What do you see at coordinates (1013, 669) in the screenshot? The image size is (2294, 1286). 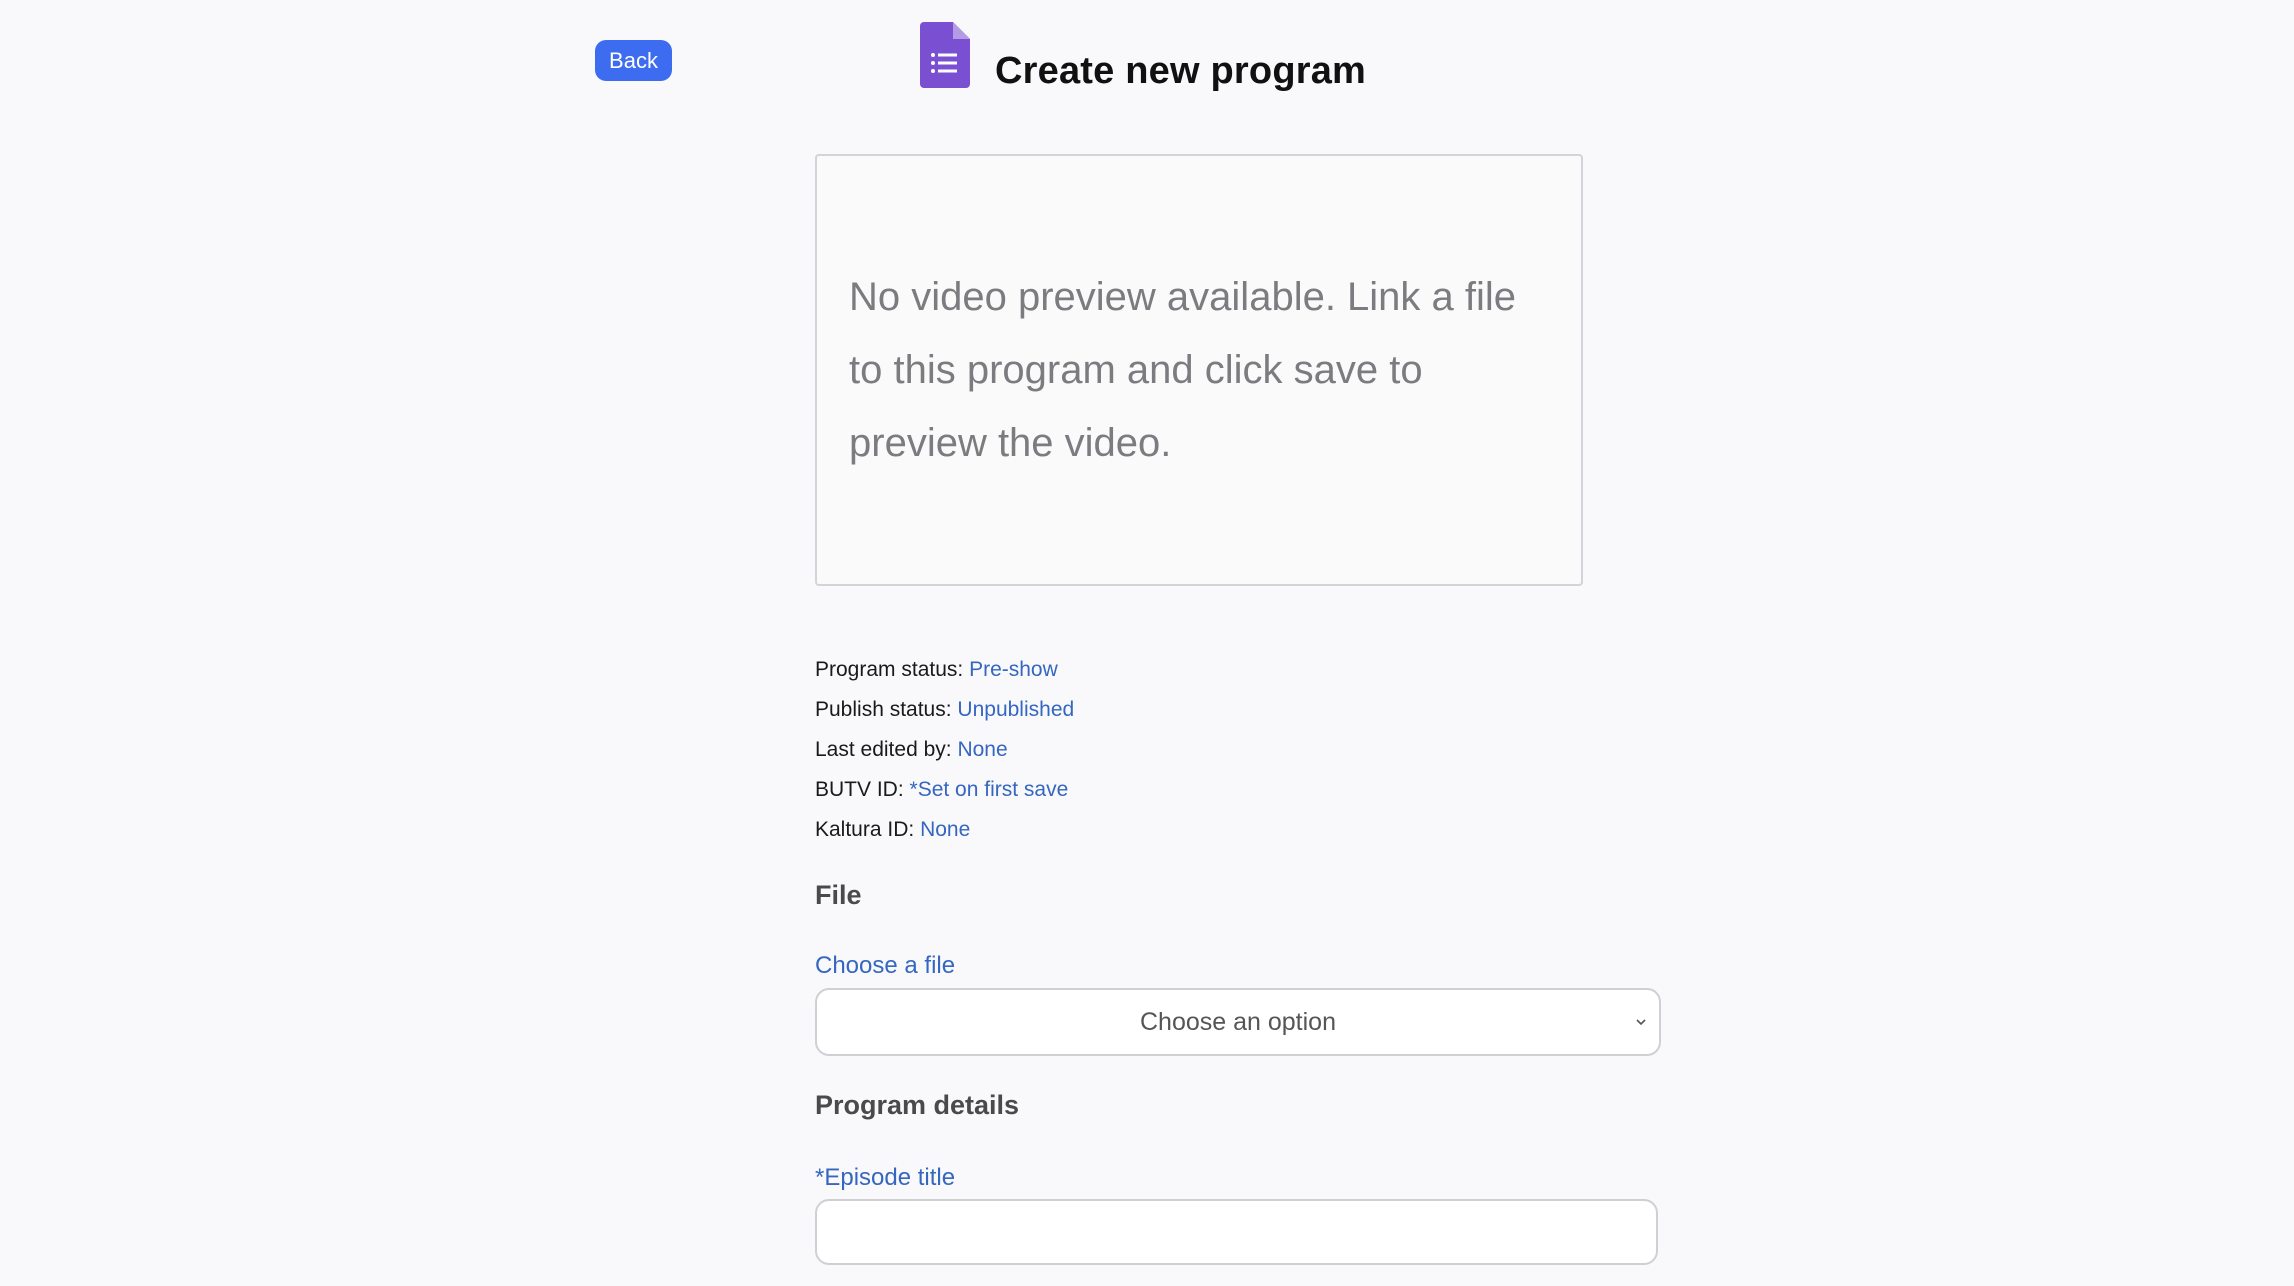 I see `program-status-value: Pre-show` at bounding box center [1013, 669].